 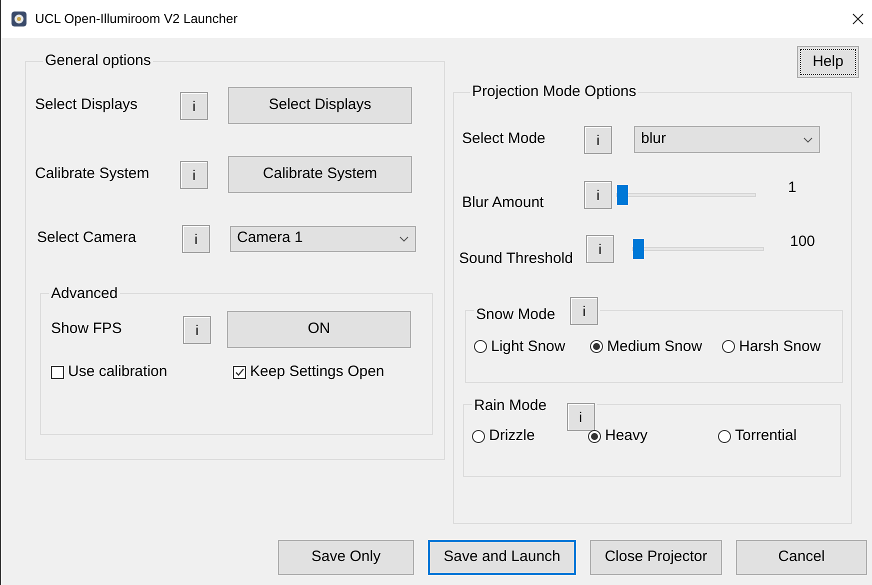 I want to click on option-label: Select Displays, so click(x=87, y=105).